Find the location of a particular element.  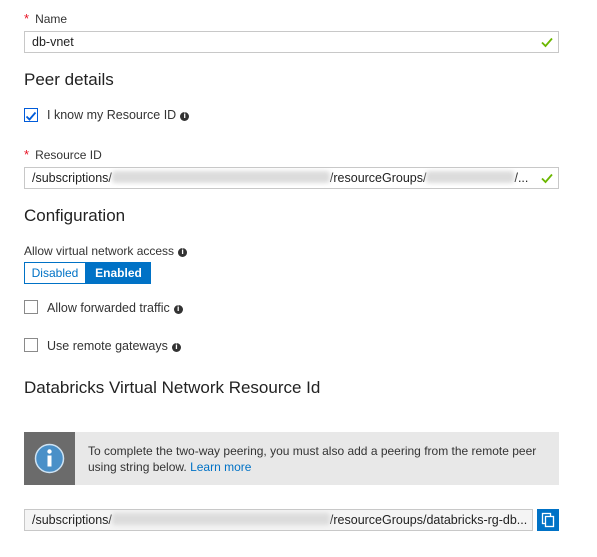

checkmark-icon is located at coordinates (31, 116).